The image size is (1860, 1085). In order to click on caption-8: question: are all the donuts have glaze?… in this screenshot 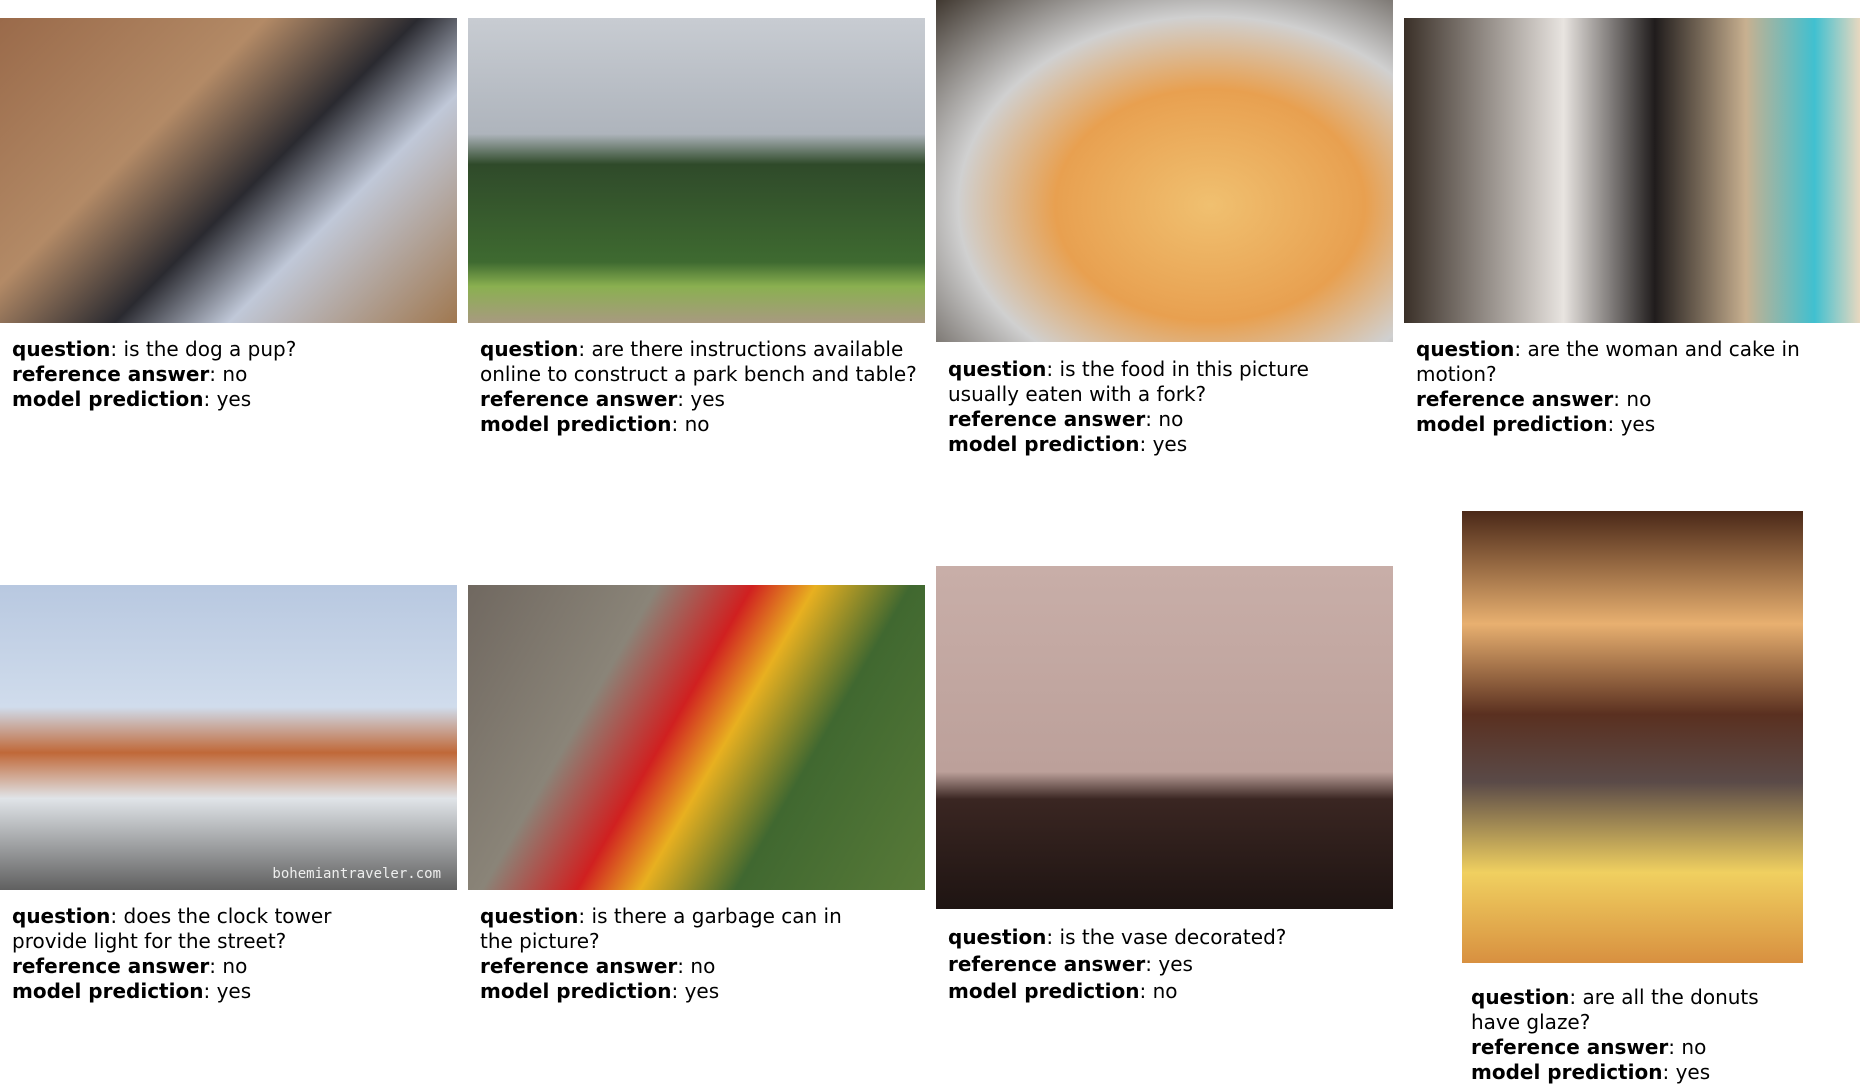, I will do `click(1615, 1034)`.